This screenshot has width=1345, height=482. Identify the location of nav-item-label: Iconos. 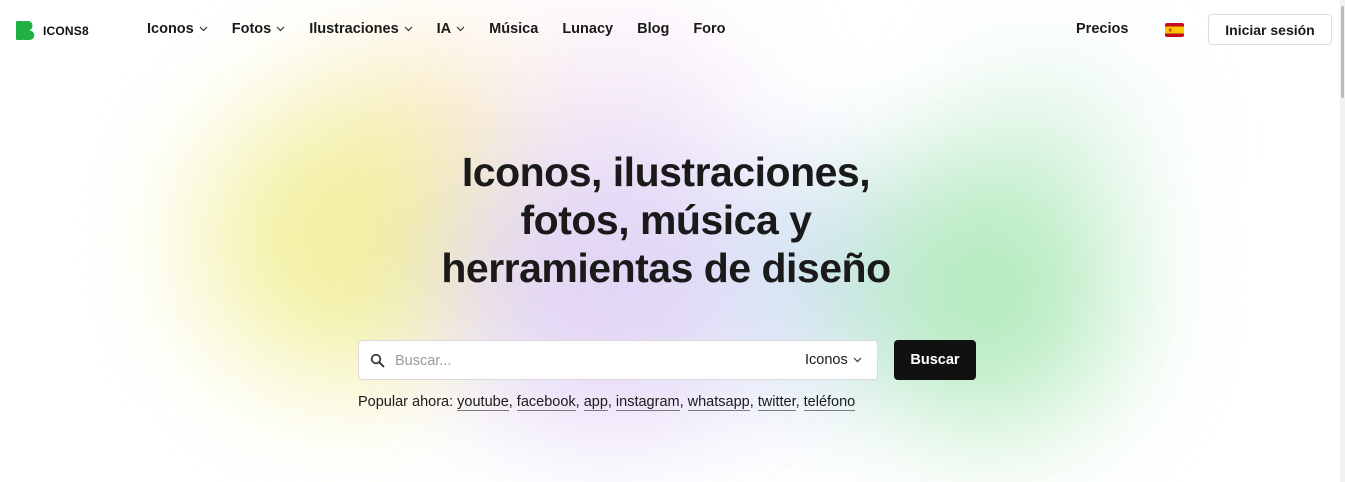
(170, 29).